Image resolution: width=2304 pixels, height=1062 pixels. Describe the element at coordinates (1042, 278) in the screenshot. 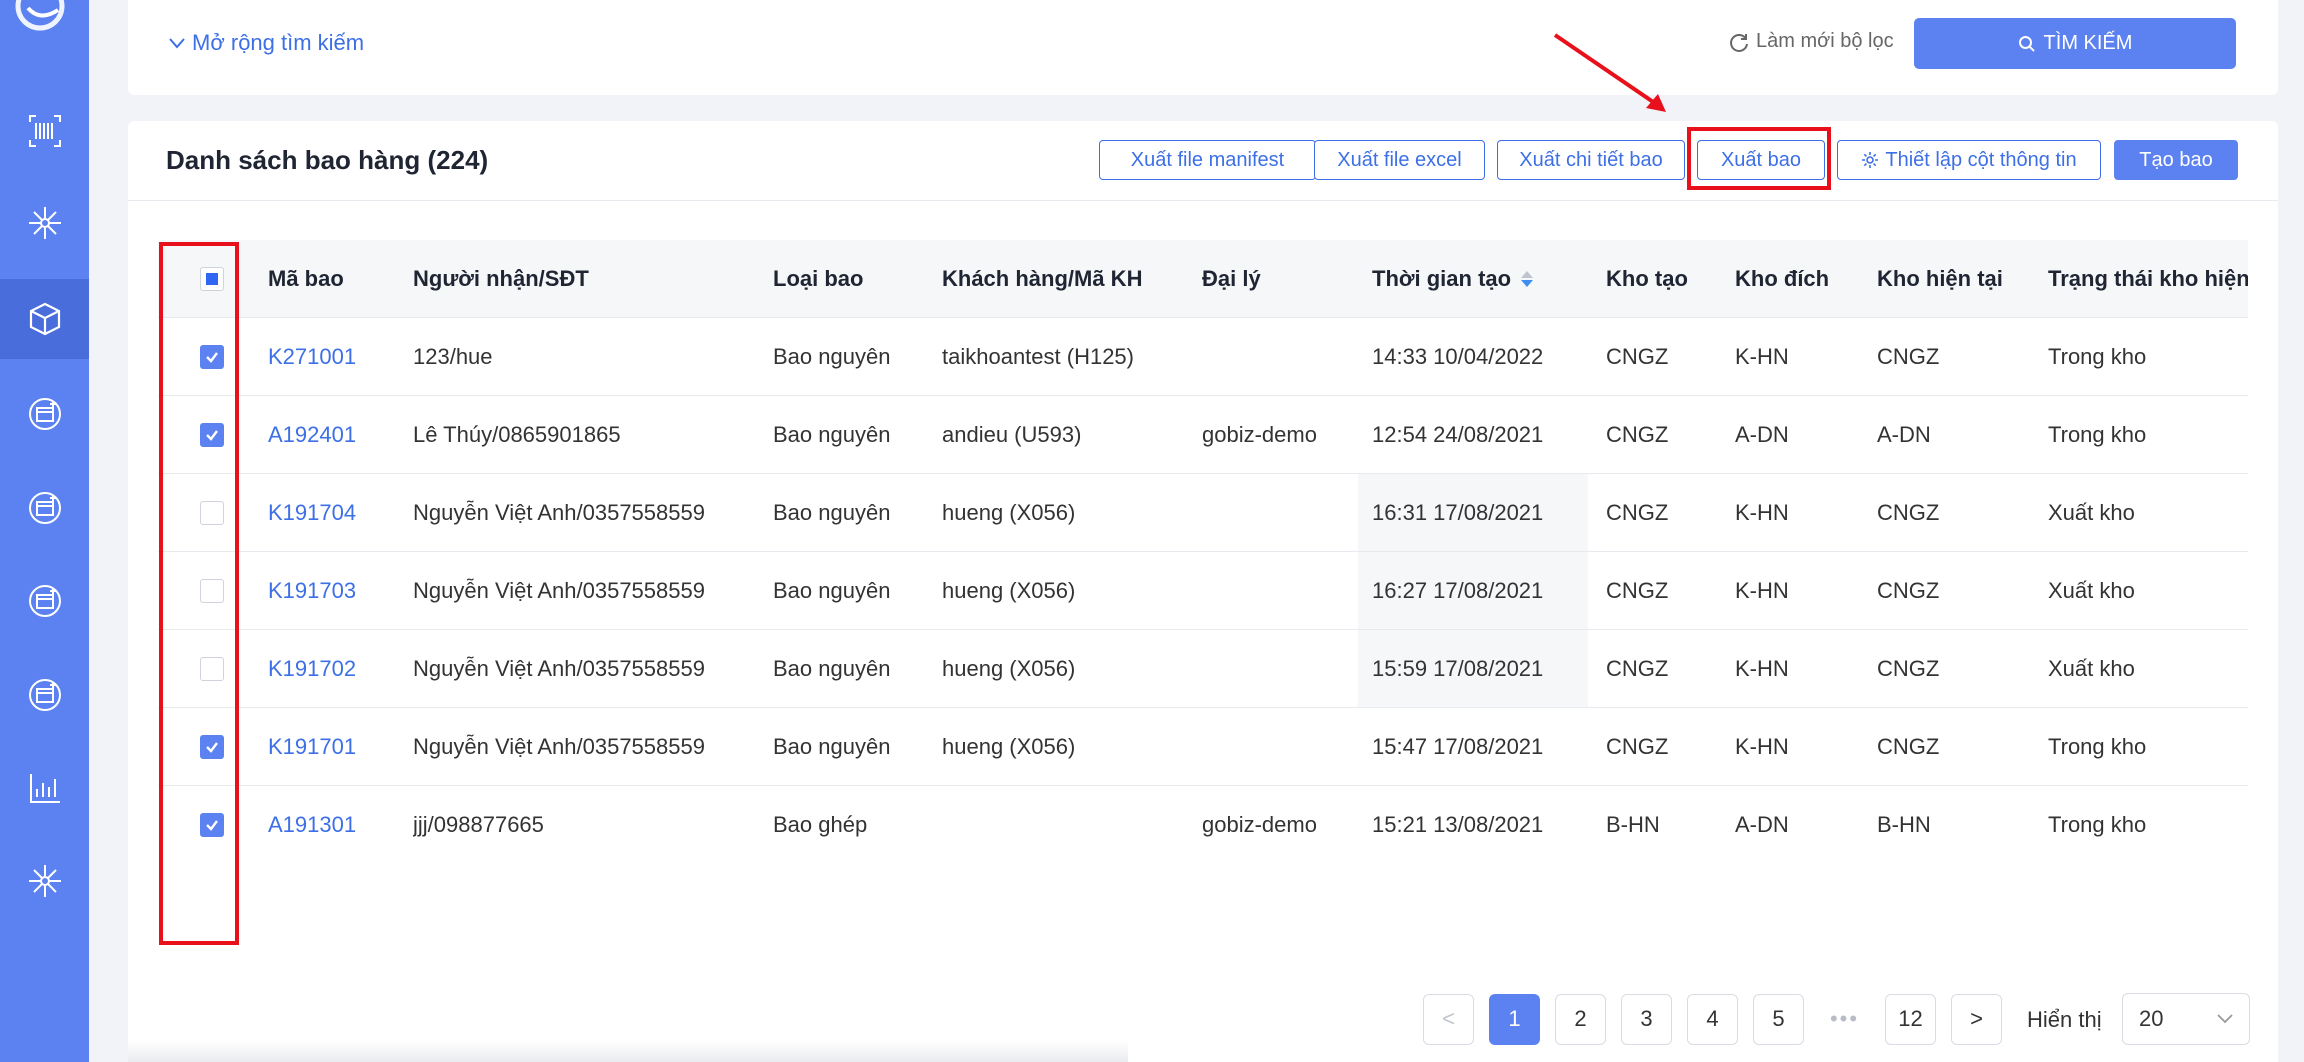

I see `col-customer: Khách hàng/Mã KH` at that location.